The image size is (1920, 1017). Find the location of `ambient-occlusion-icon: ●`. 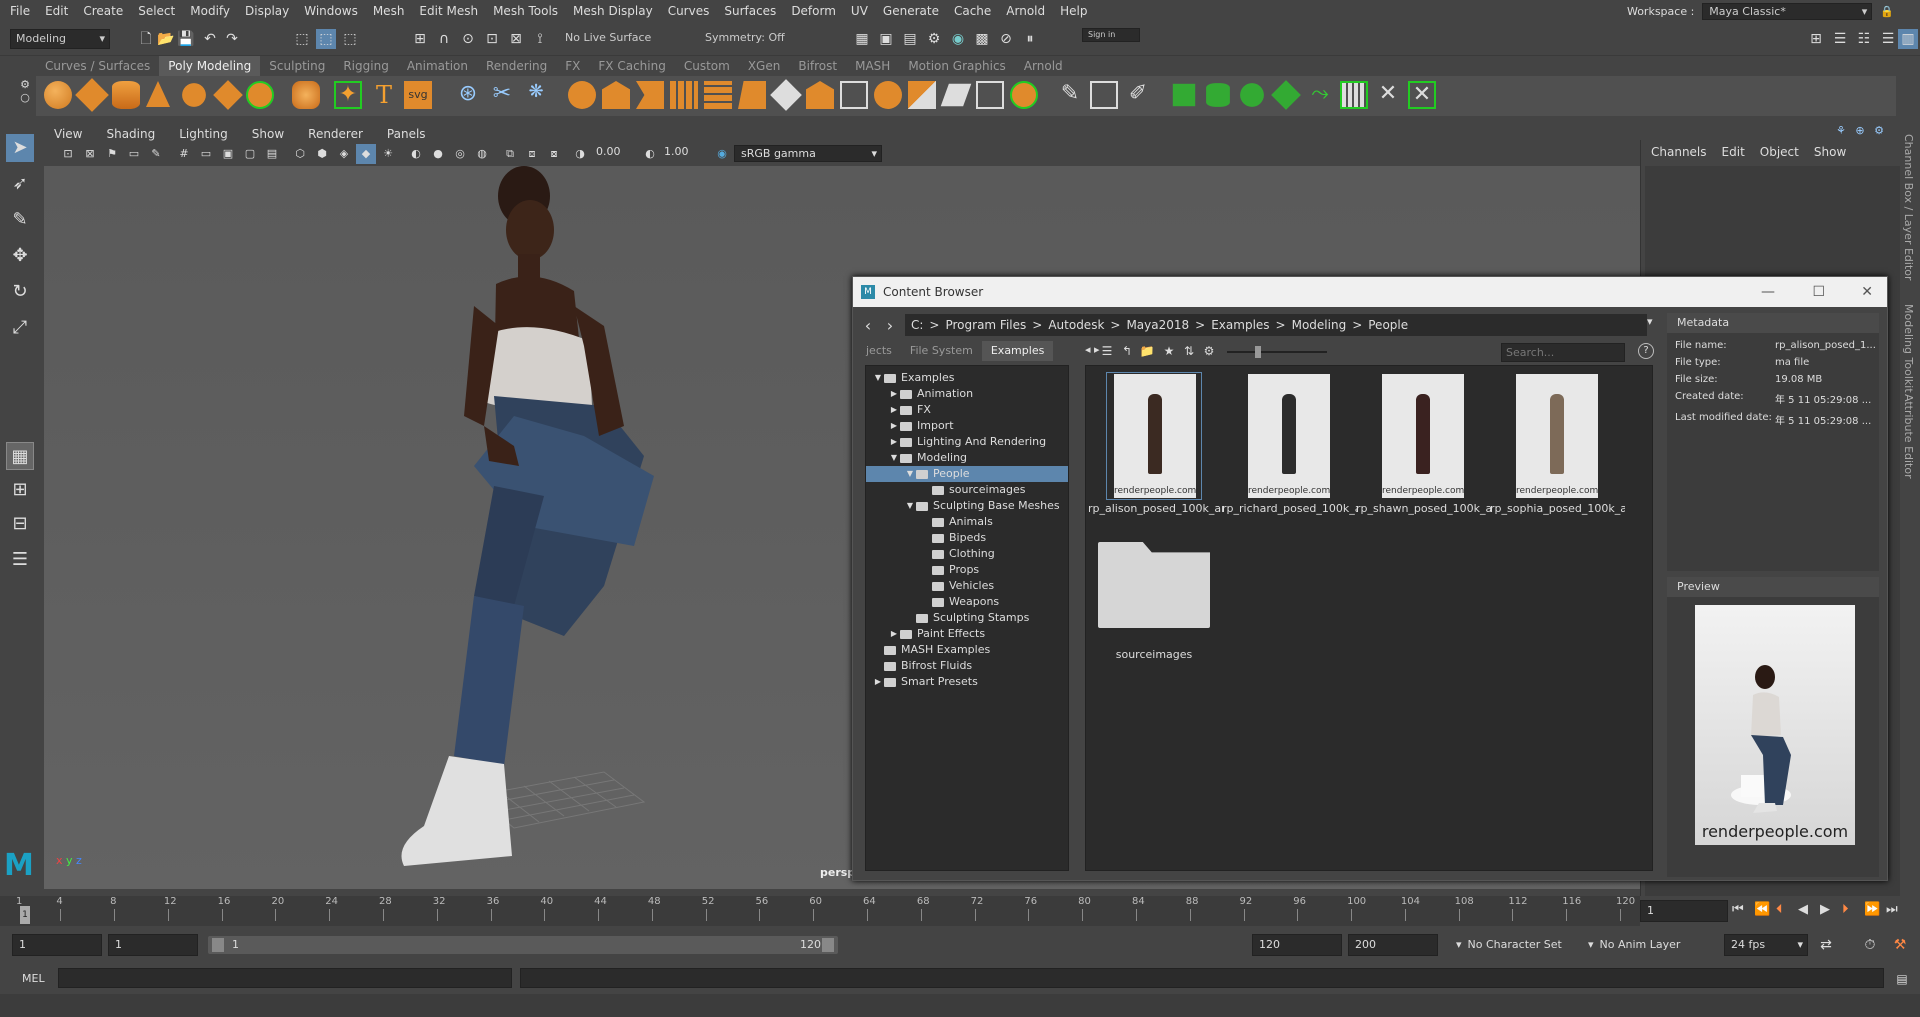

ambient-occlusion-icon: ● is located at coordinates (438, 154).